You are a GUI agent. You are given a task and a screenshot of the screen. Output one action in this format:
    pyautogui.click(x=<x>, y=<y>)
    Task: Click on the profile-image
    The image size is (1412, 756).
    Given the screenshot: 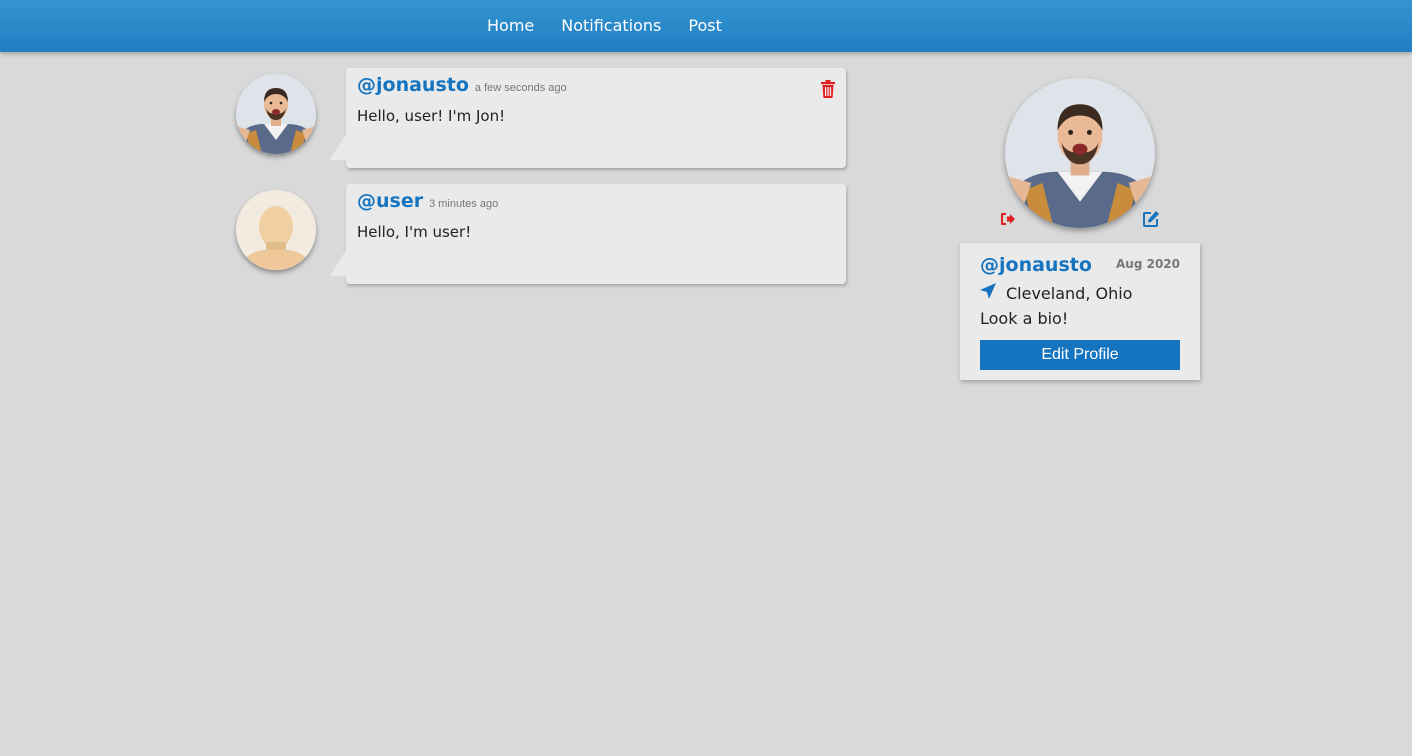 What is the action you would take?
    pyautogui.click(x=1080, y=153)
    